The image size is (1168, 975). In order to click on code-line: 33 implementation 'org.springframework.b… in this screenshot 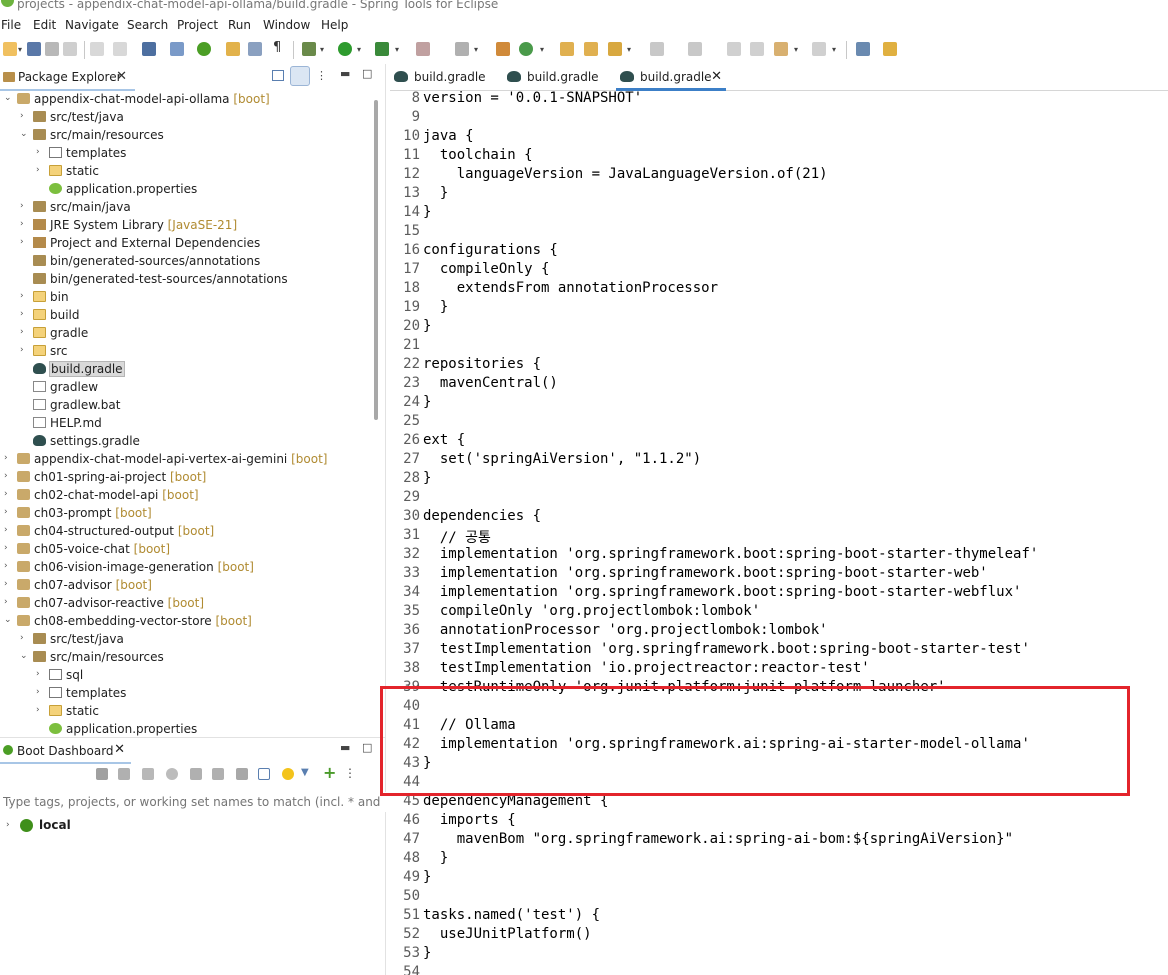, I will do `click(779, 574)`.